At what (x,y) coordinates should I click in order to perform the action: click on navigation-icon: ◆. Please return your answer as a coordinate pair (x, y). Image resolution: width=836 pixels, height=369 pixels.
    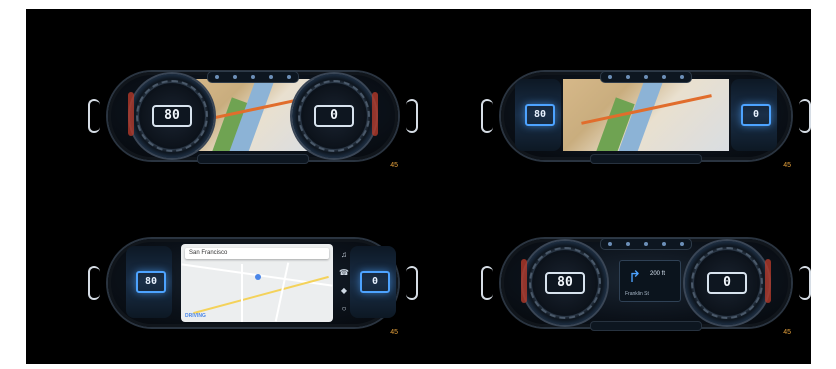
    Looking at the image, I should click on (344, 291).